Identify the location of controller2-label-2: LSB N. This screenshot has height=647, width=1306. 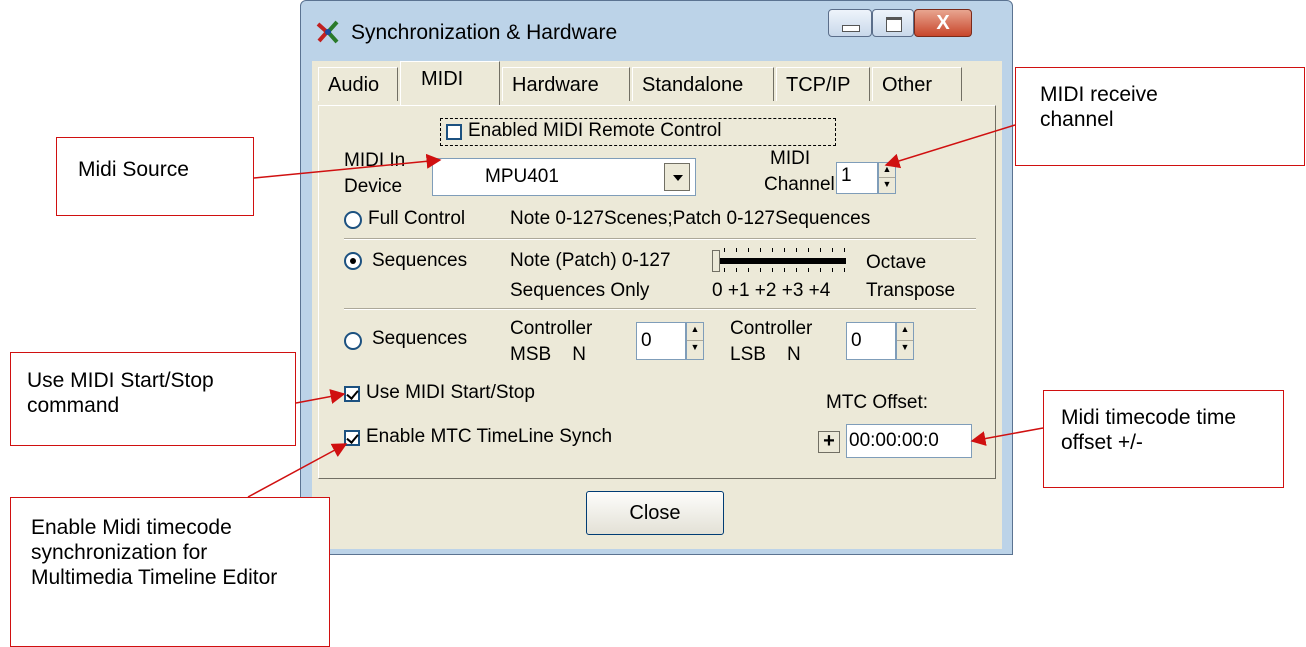
(765, 354).